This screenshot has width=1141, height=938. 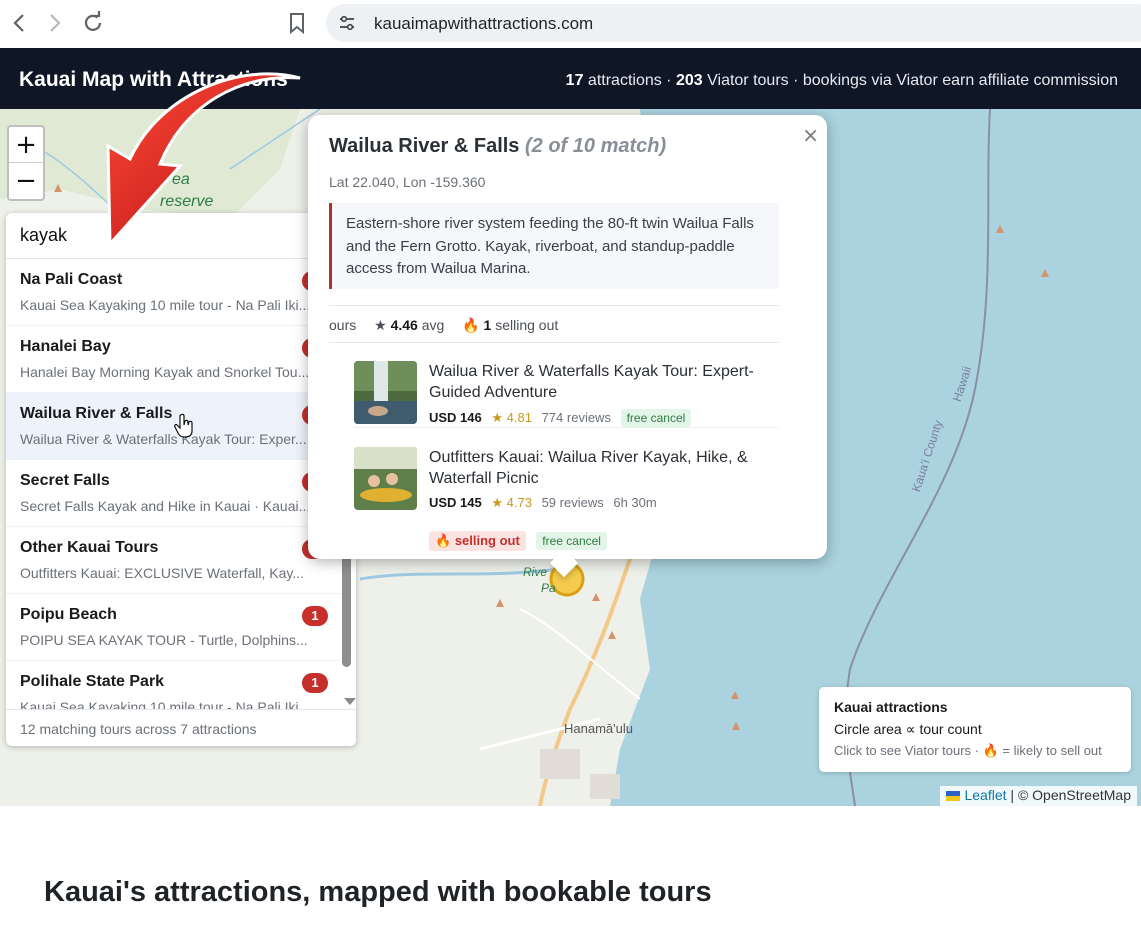 What do you see at coordinates (543, 503) in the screenshot?
I see `tour-meta: USD 145 ★ 4.73 59 reviews 6h 30m` at bounding box center [543, 503].